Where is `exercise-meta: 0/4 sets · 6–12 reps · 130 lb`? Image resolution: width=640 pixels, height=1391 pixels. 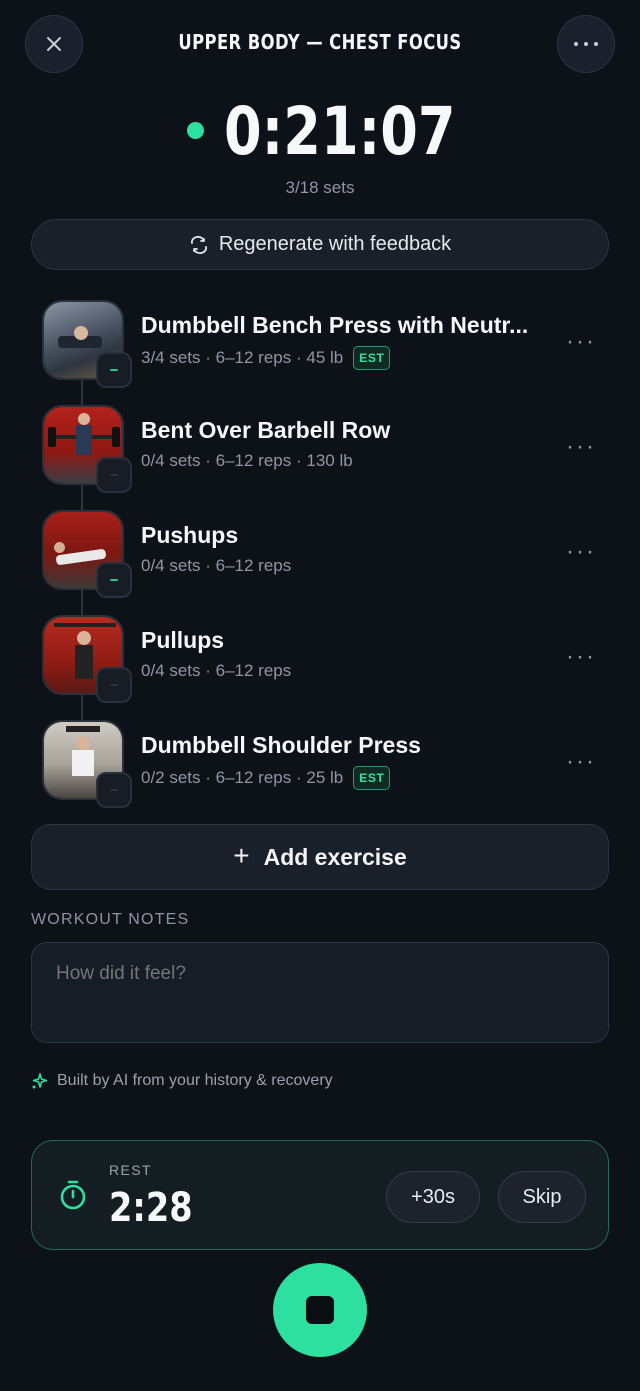 exercise-meta: 0/4 sets · 6–12 reps · 130 lb is located at coordinates (247, 461).